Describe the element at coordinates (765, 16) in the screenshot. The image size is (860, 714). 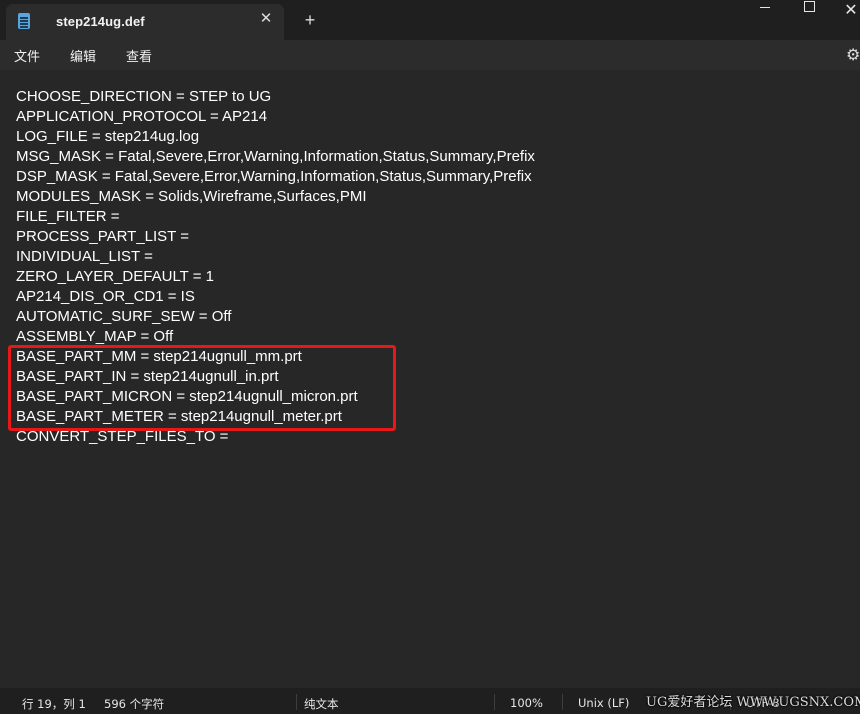
I see `minimize-button` at that location.